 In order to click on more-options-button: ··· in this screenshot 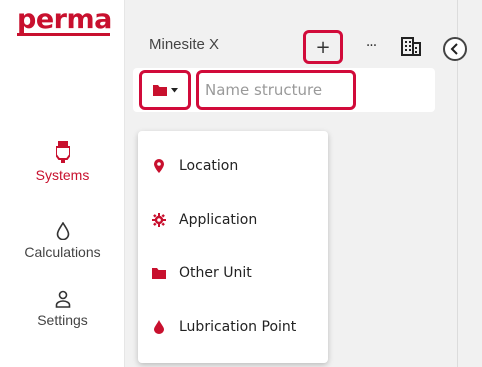, I will do `click(371, 46)`.